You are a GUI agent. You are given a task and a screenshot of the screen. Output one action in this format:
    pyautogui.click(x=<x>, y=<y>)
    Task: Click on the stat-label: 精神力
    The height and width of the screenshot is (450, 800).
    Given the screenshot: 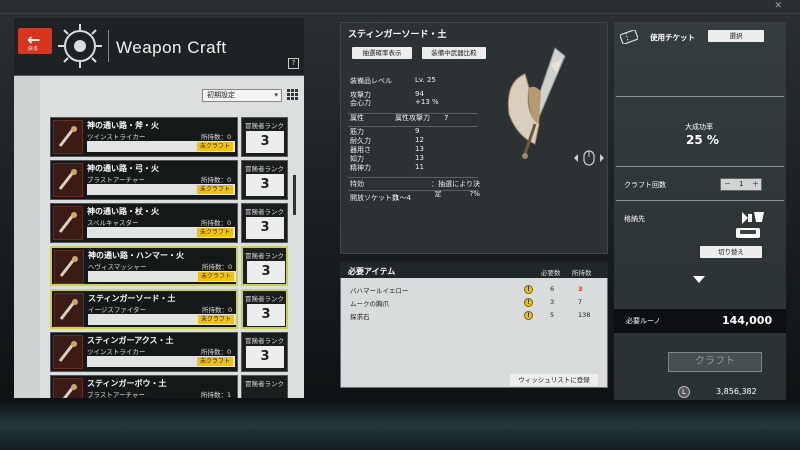 What is the action you would take?
    pyautogui.click(x=360, y=168)
    